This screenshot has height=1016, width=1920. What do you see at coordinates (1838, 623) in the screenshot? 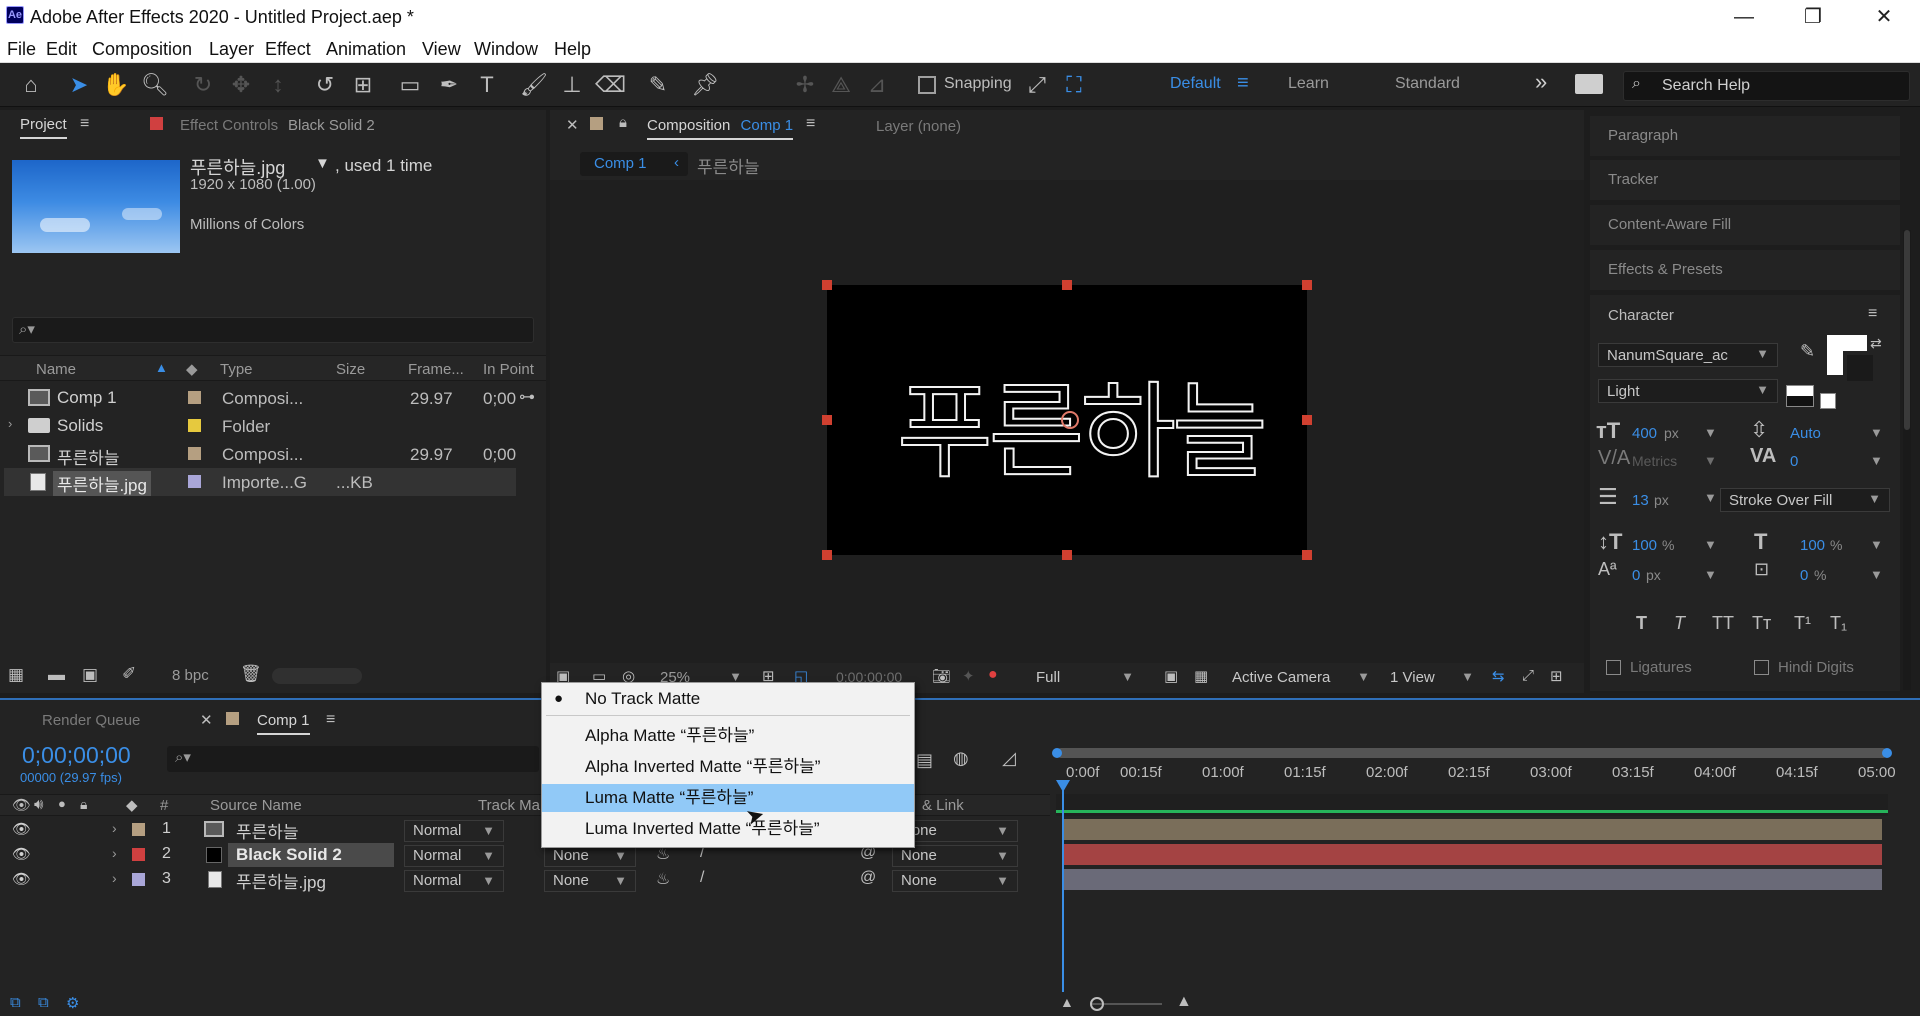
I see `subscript-button: T₁` at bounding box center [1838, 623].